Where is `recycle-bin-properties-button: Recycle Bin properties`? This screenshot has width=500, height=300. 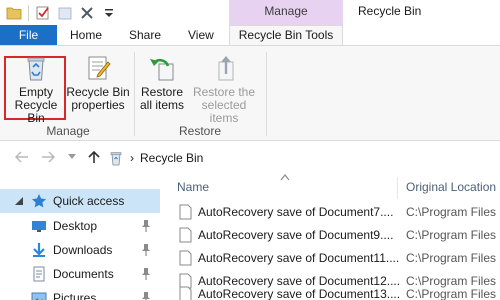 recycle-bin-properties-button: Recycle Bin properties is located at coordinates (98, 82).